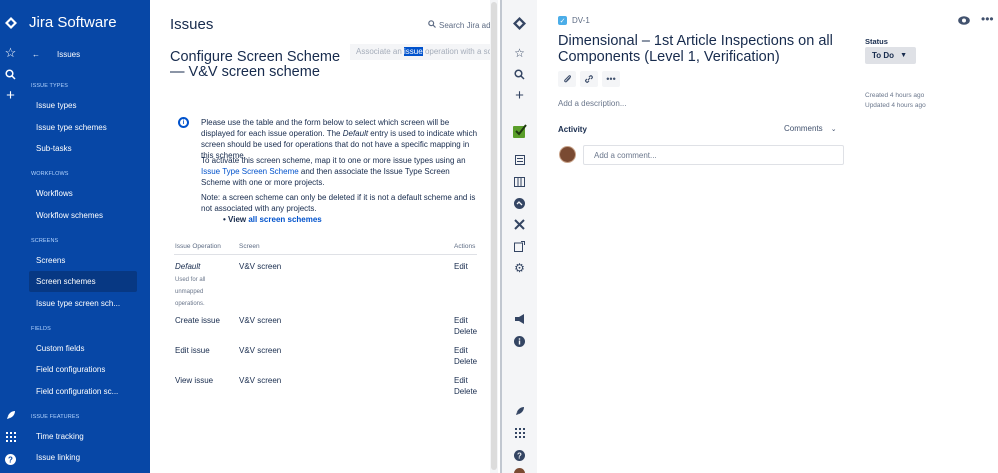 The width and height of the screenshot is (998, 473). I want to click on comments-filter-dropdown: Comments ⌄, so click(810, 128).